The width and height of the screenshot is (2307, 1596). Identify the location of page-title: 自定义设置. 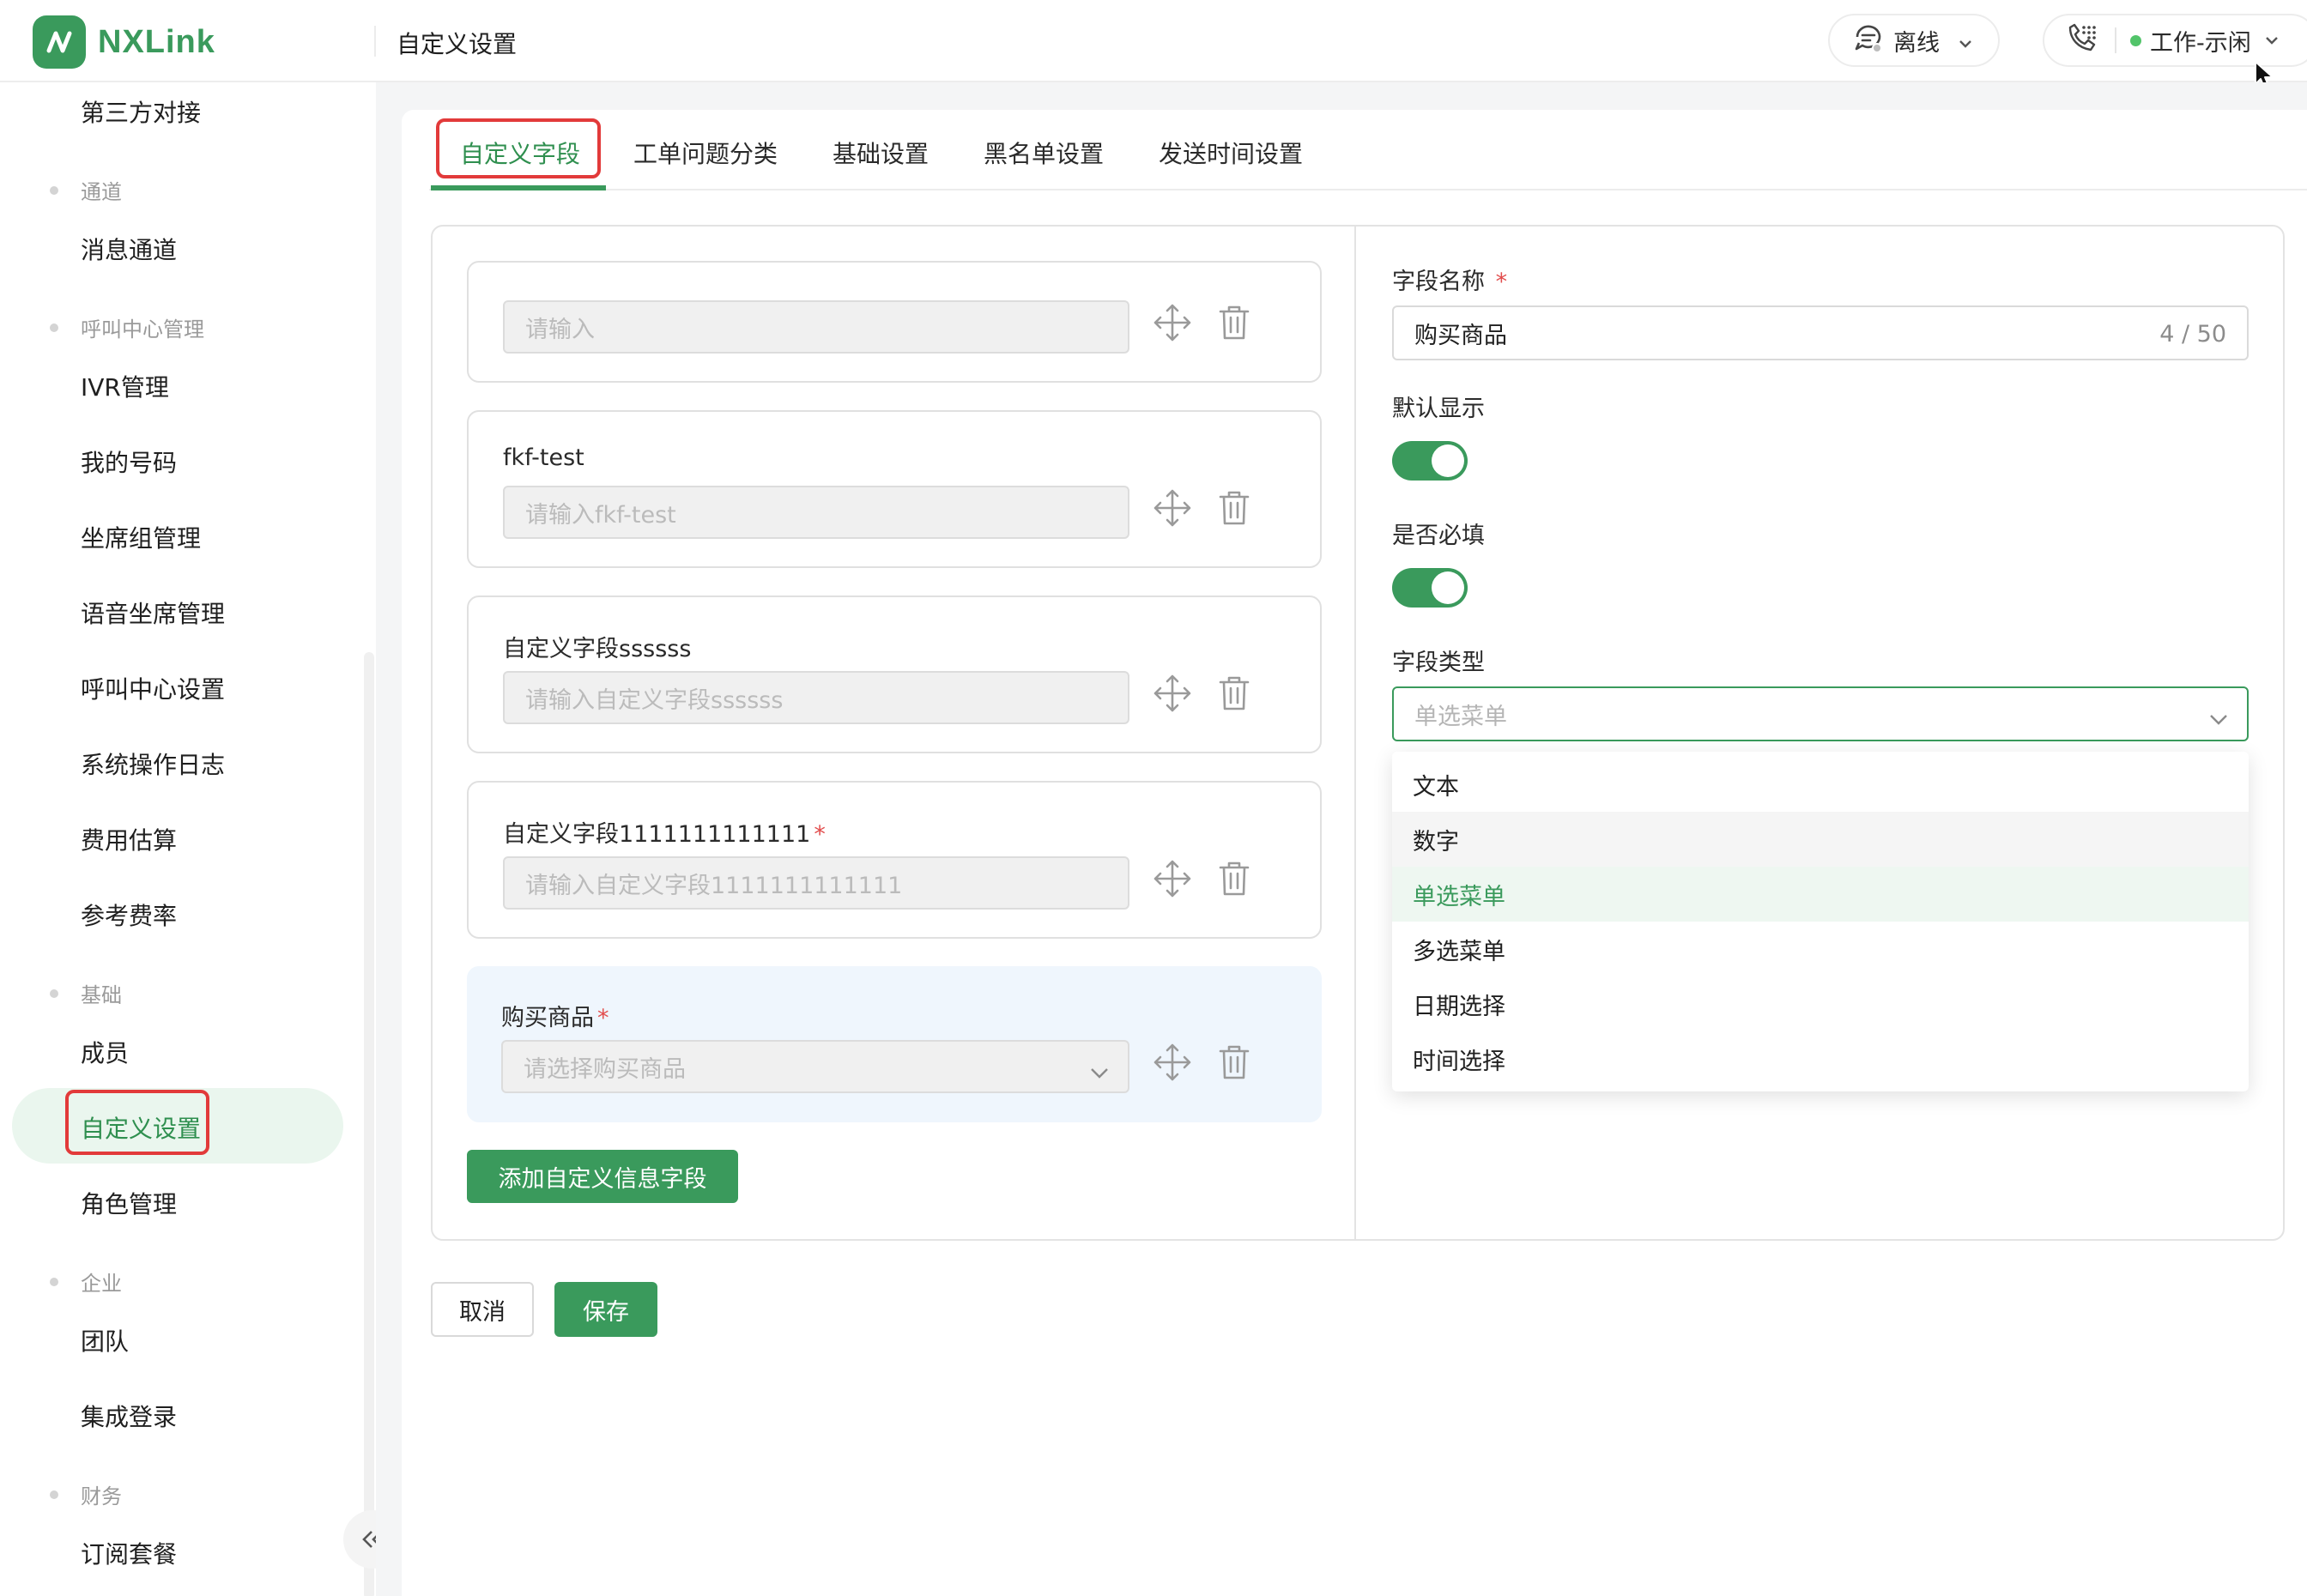
(458, 44).